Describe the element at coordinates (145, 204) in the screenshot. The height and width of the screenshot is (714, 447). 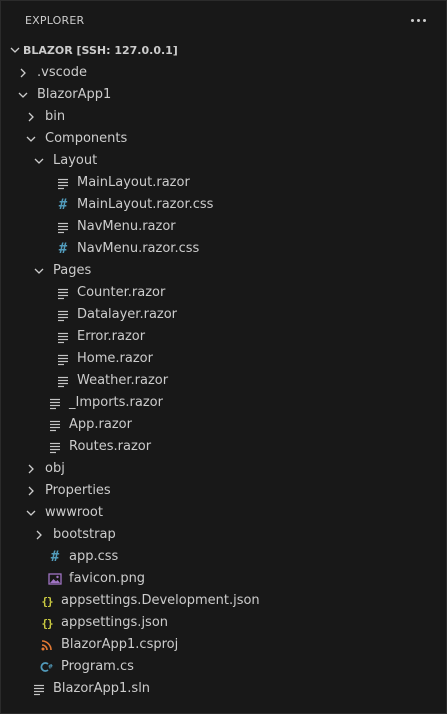
I see `tree-item-label: MainLayout.razor.css` at that location.